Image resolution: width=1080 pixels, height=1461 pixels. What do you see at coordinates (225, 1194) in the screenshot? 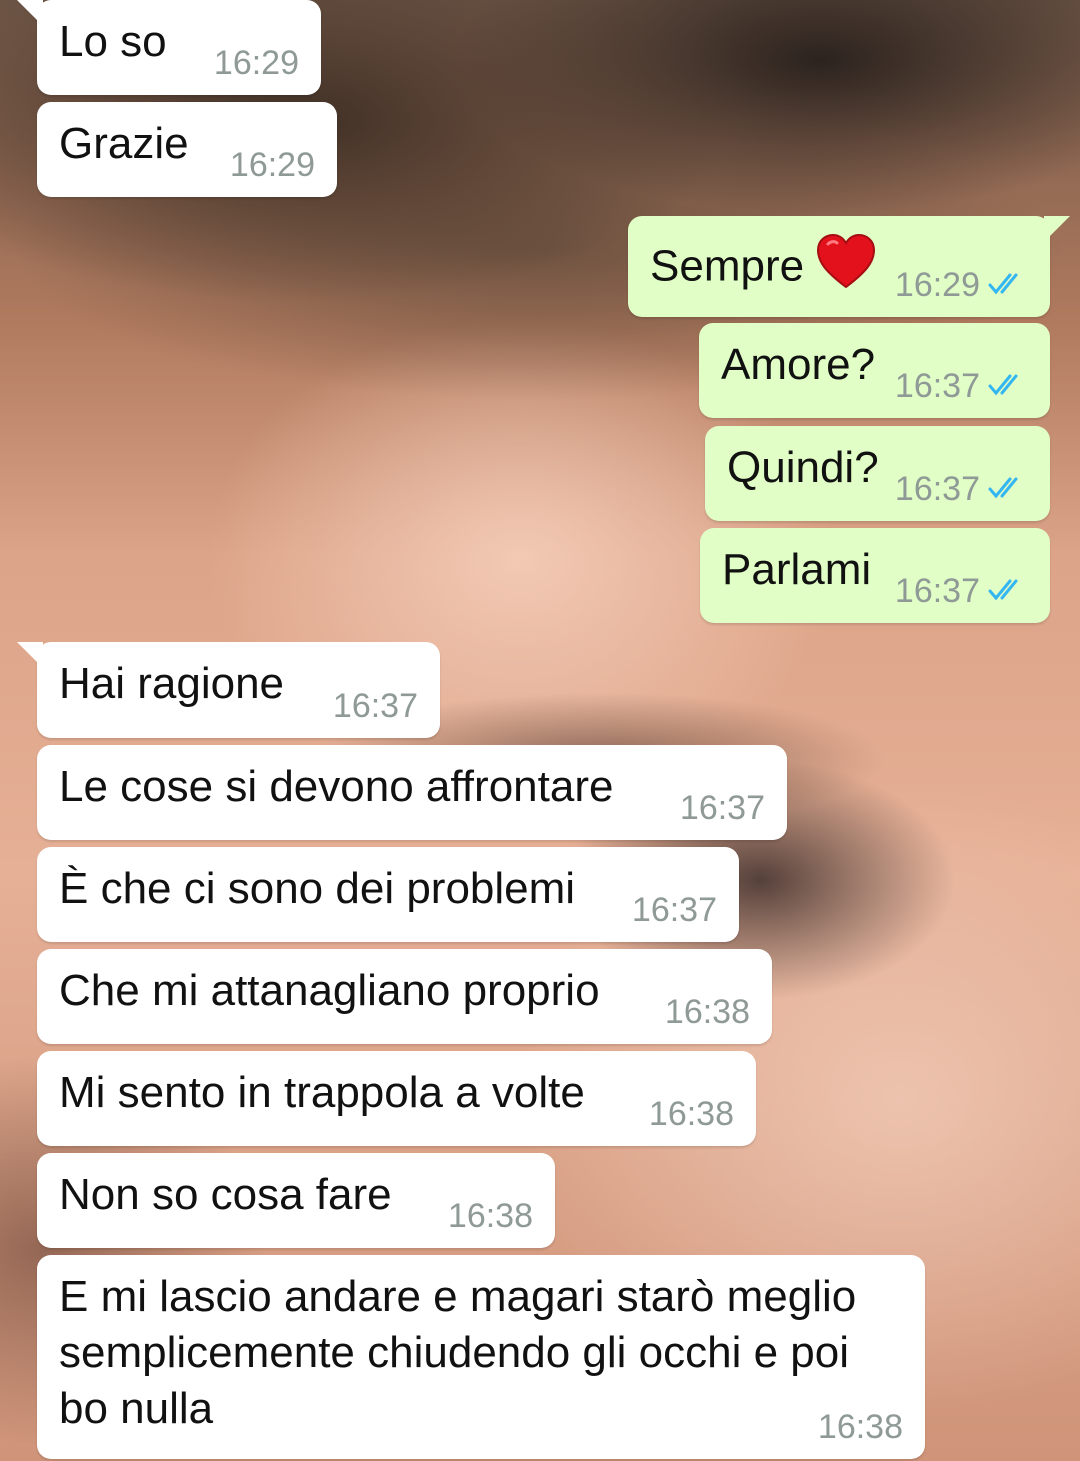
I see `message-text: Non so cosa fare` at bounding box center [225, 1194].